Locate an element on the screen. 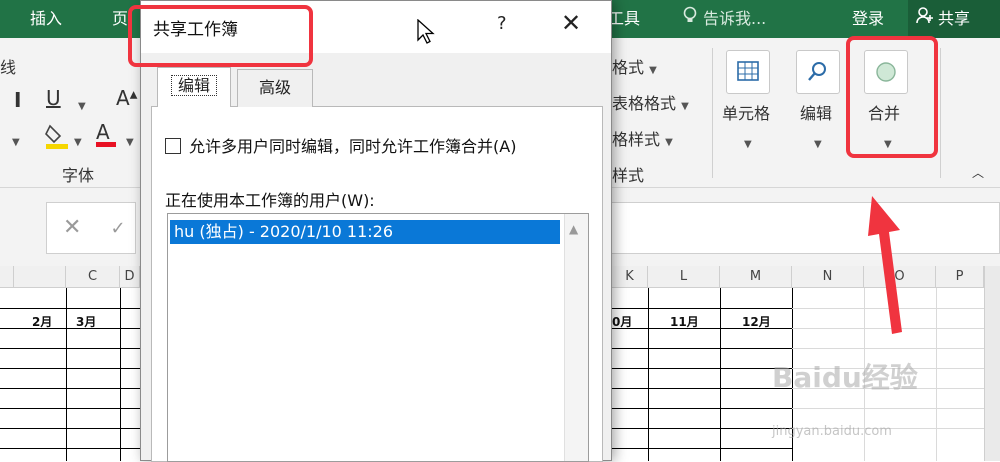  underline-dropdown-icon: ▼ is located at coordinates (82, 103).